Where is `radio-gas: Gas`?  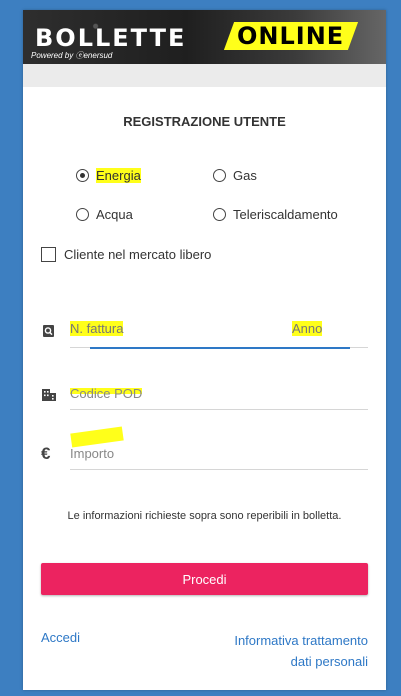 radio-gas: Gas is located at coordinates (235, 175).